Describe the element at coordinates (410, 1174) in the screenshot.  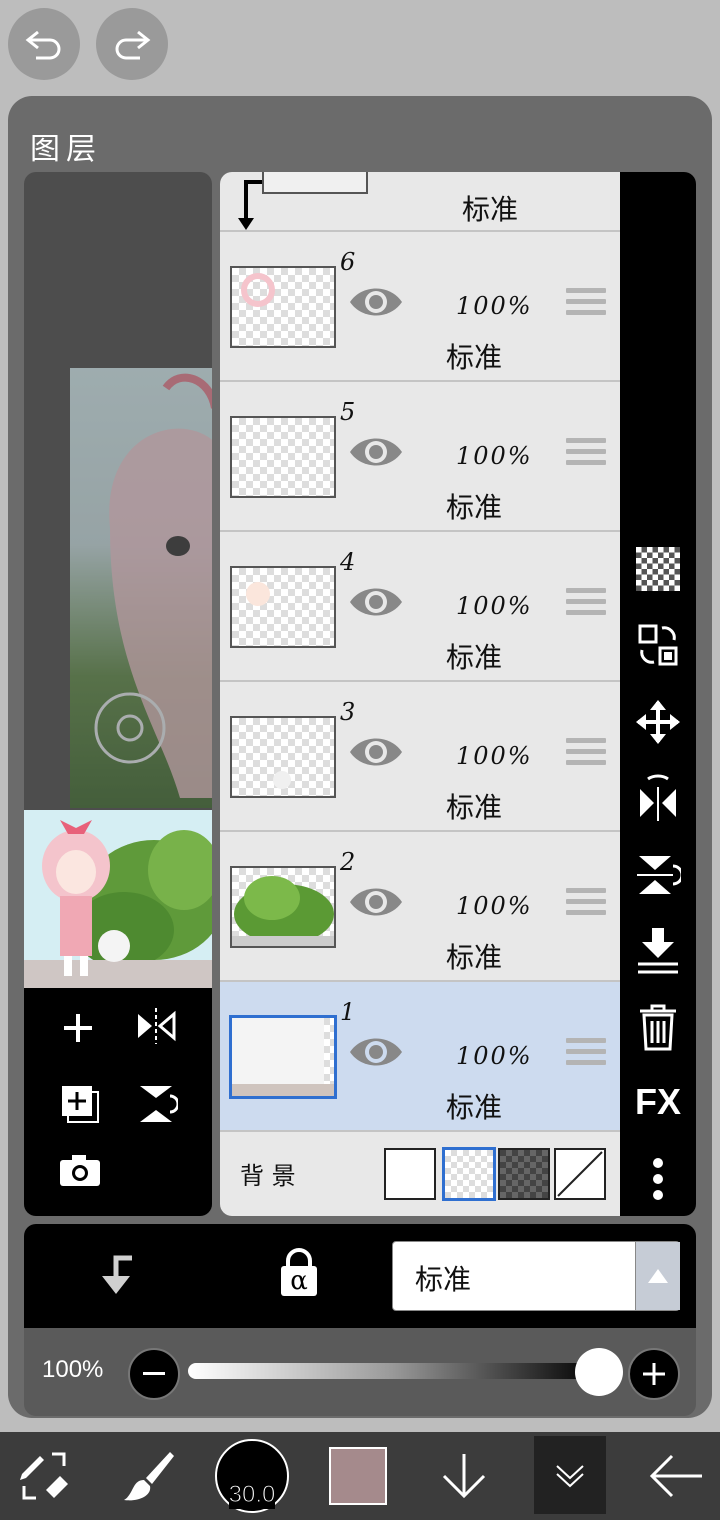
I see `bg-swatch-white` at that location.